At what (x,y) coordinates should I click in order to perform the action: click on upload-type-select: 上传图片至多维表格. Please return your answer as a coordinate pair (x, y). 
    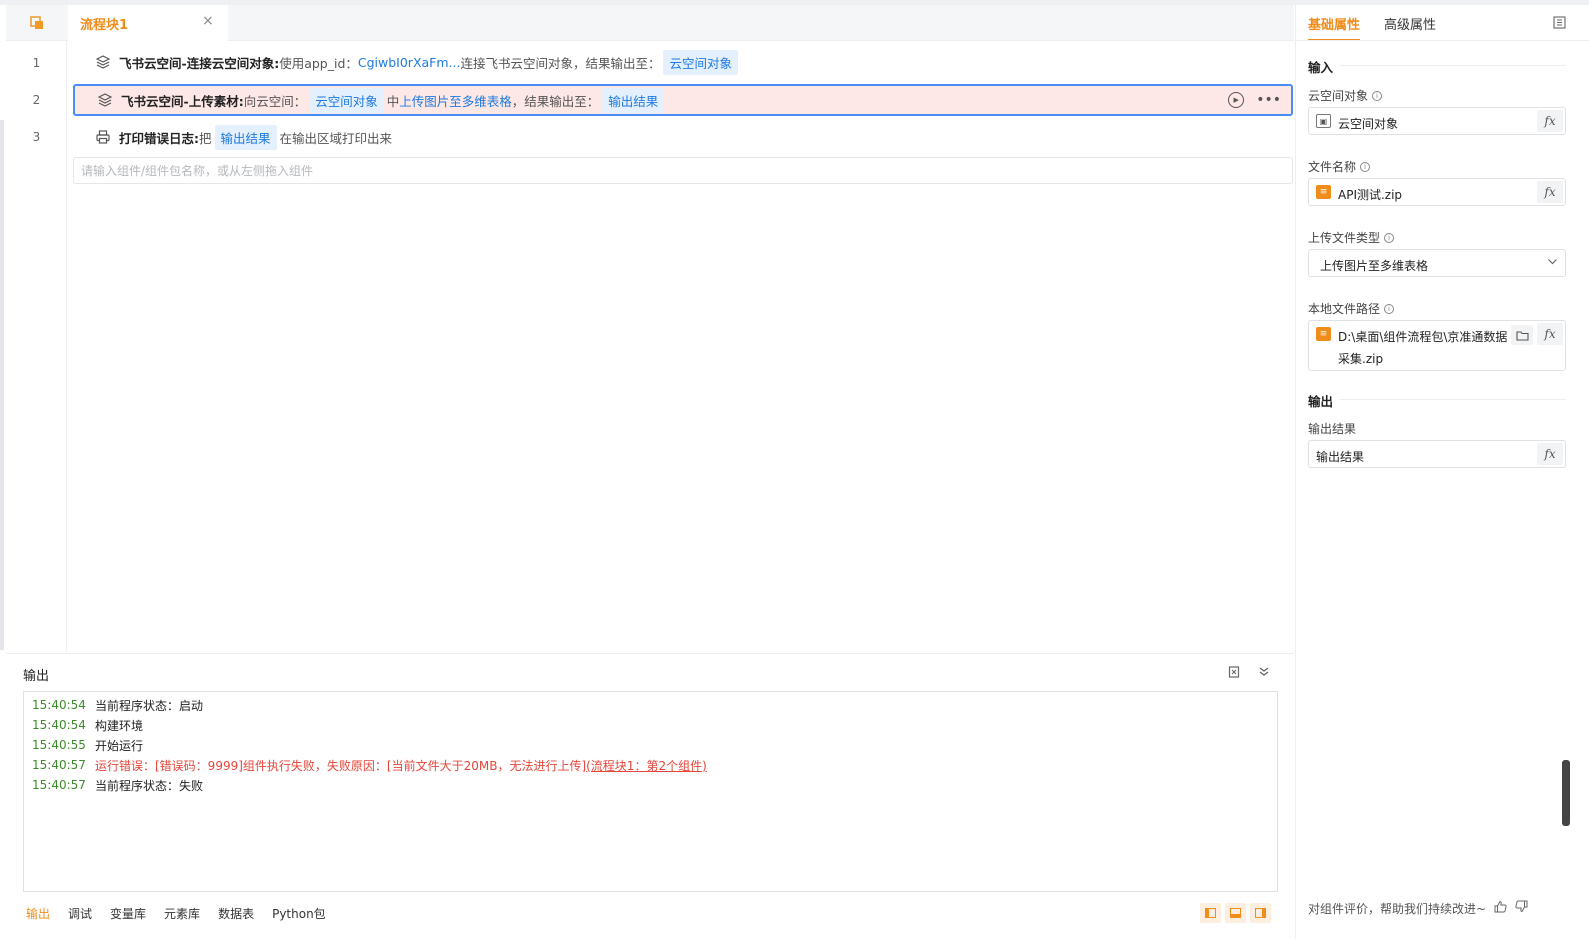
    Looking at the image, I should click on (1437, 263).